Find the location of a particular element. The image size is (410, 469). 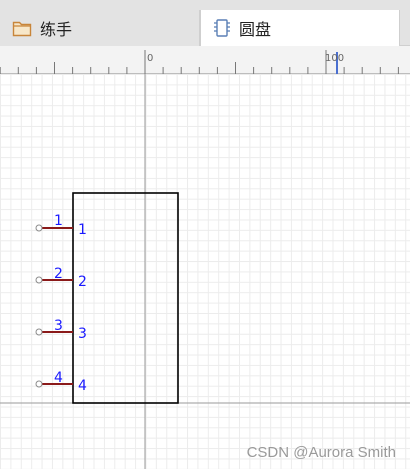

pin-number: 3 is located at coordinates (58, 326).